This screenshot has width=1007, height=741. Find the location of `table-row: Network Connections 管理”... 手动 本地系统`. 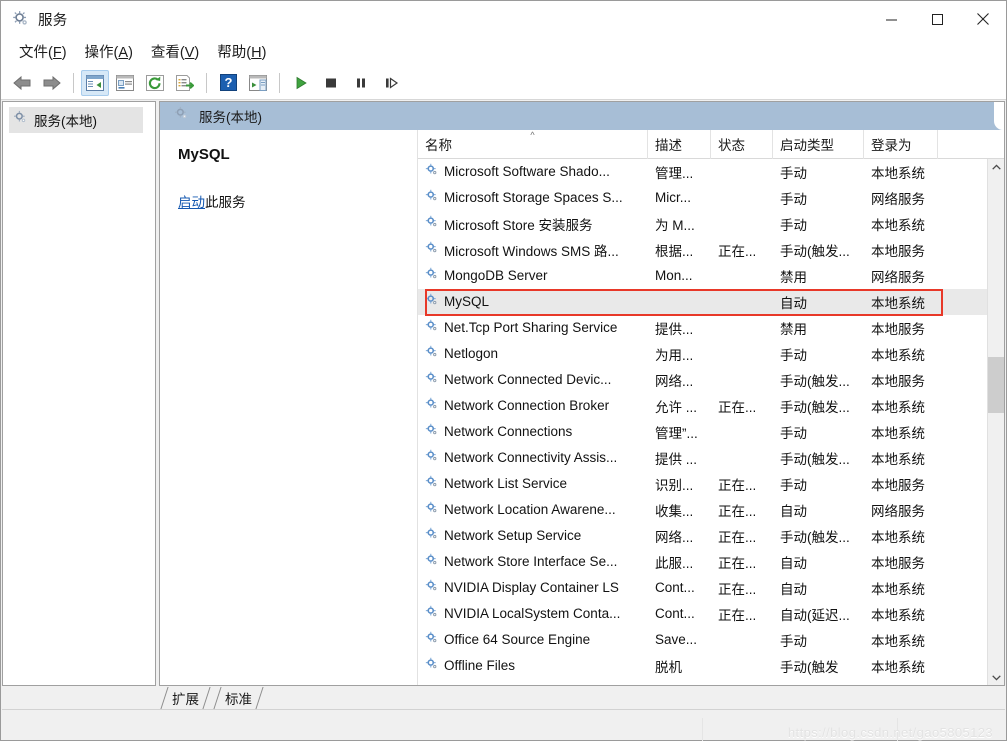

table-row: Network Connections 管理”... 手动 本地系统 is located at coordinates (711, 432).